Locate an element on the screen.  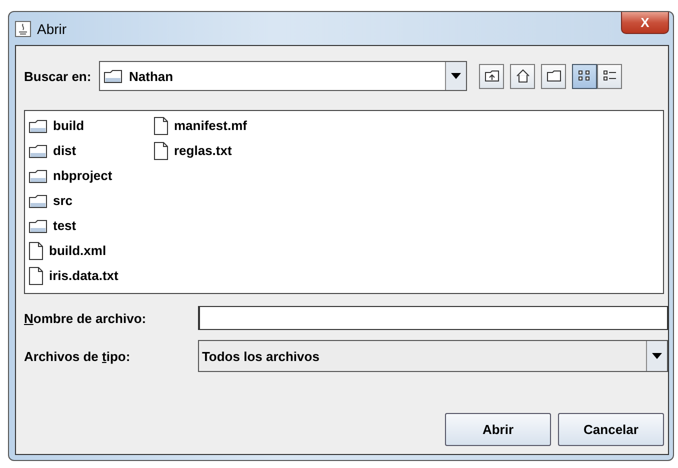
file-name-field is located at coordinates (433, 318).